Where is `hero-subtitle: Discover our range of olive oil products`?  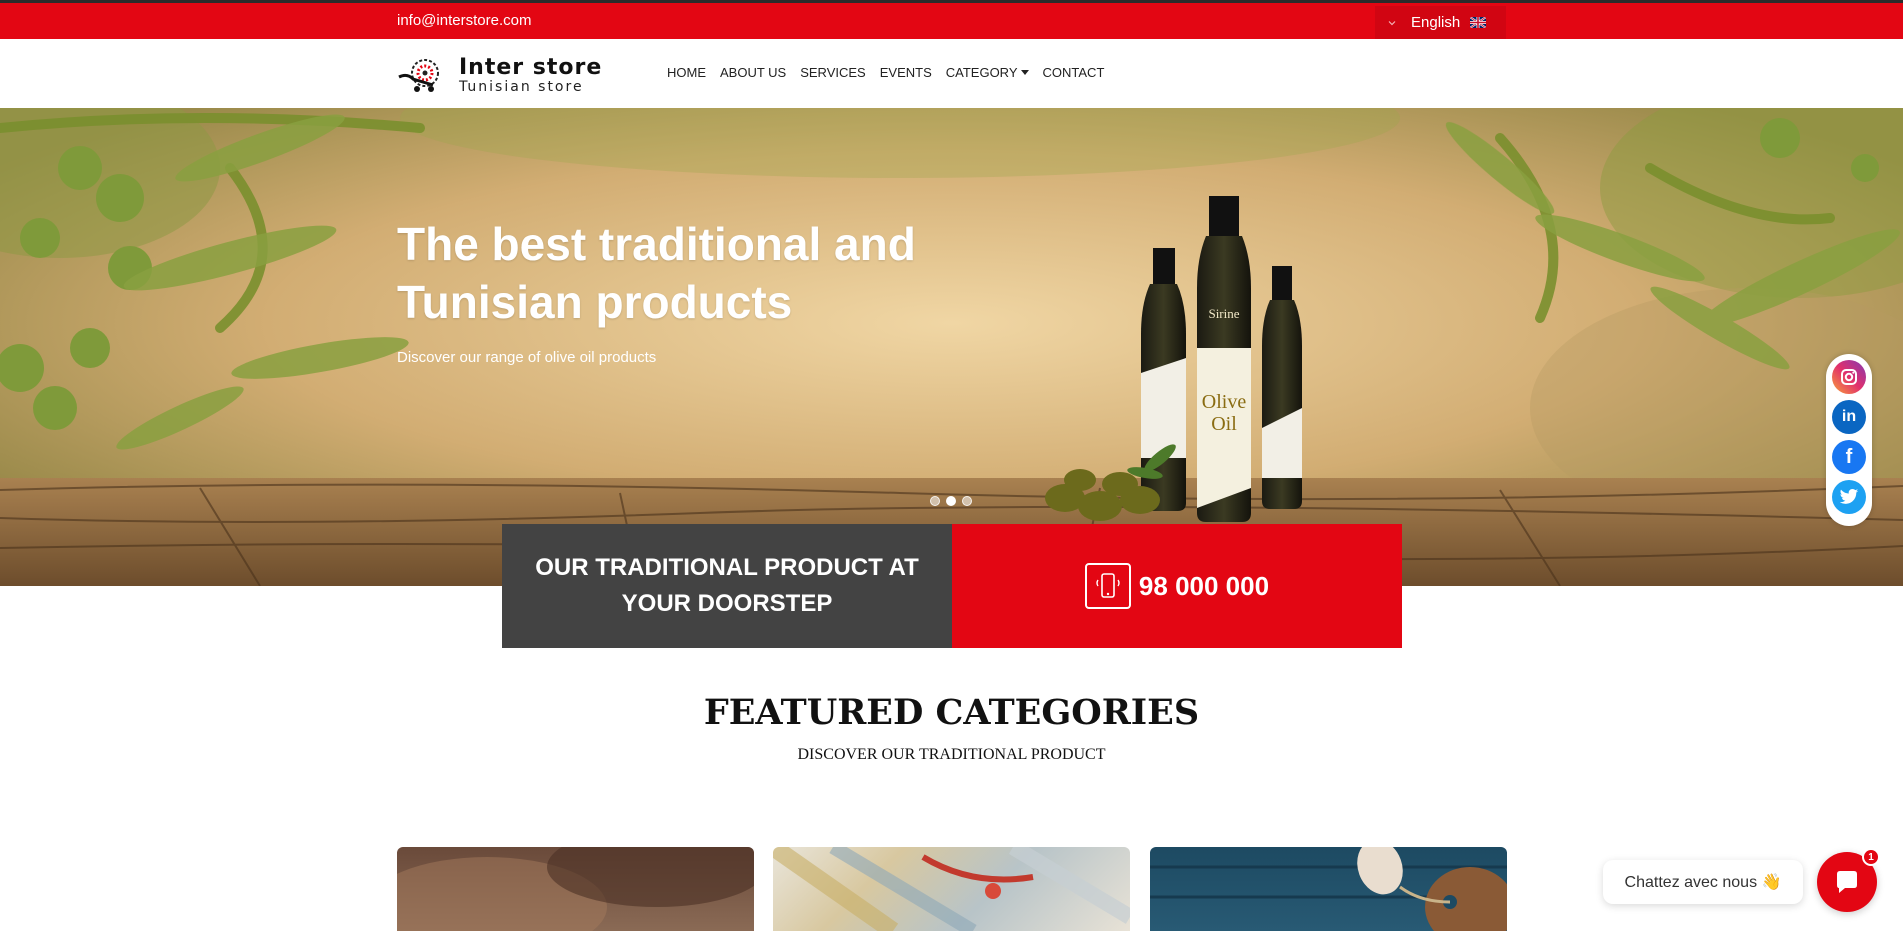 hero-subtitle: Discover our range of olive oil products is located at coordinates (527, 357).